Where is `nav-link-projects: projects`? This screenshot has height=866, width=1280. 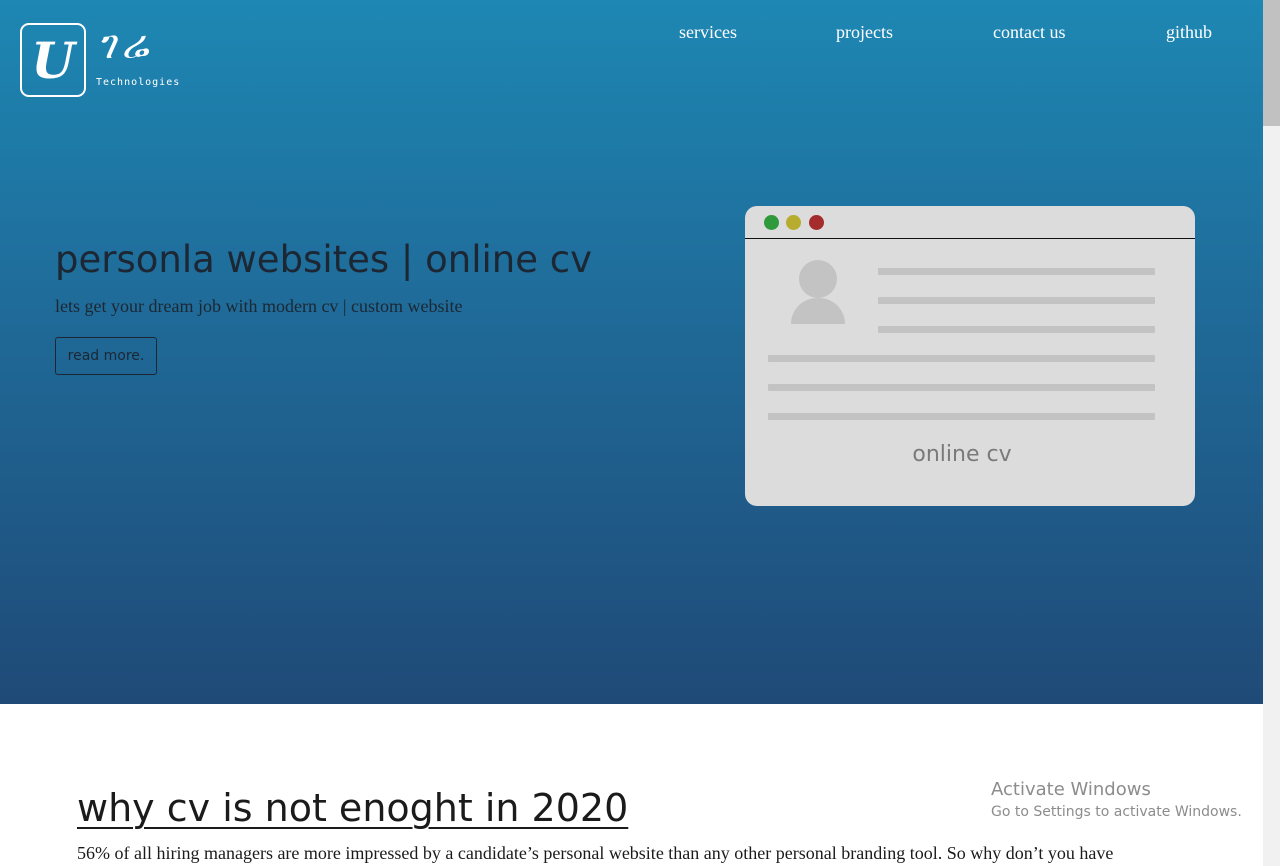
nav-link-projects: projects is located at coordinates (864, 32).